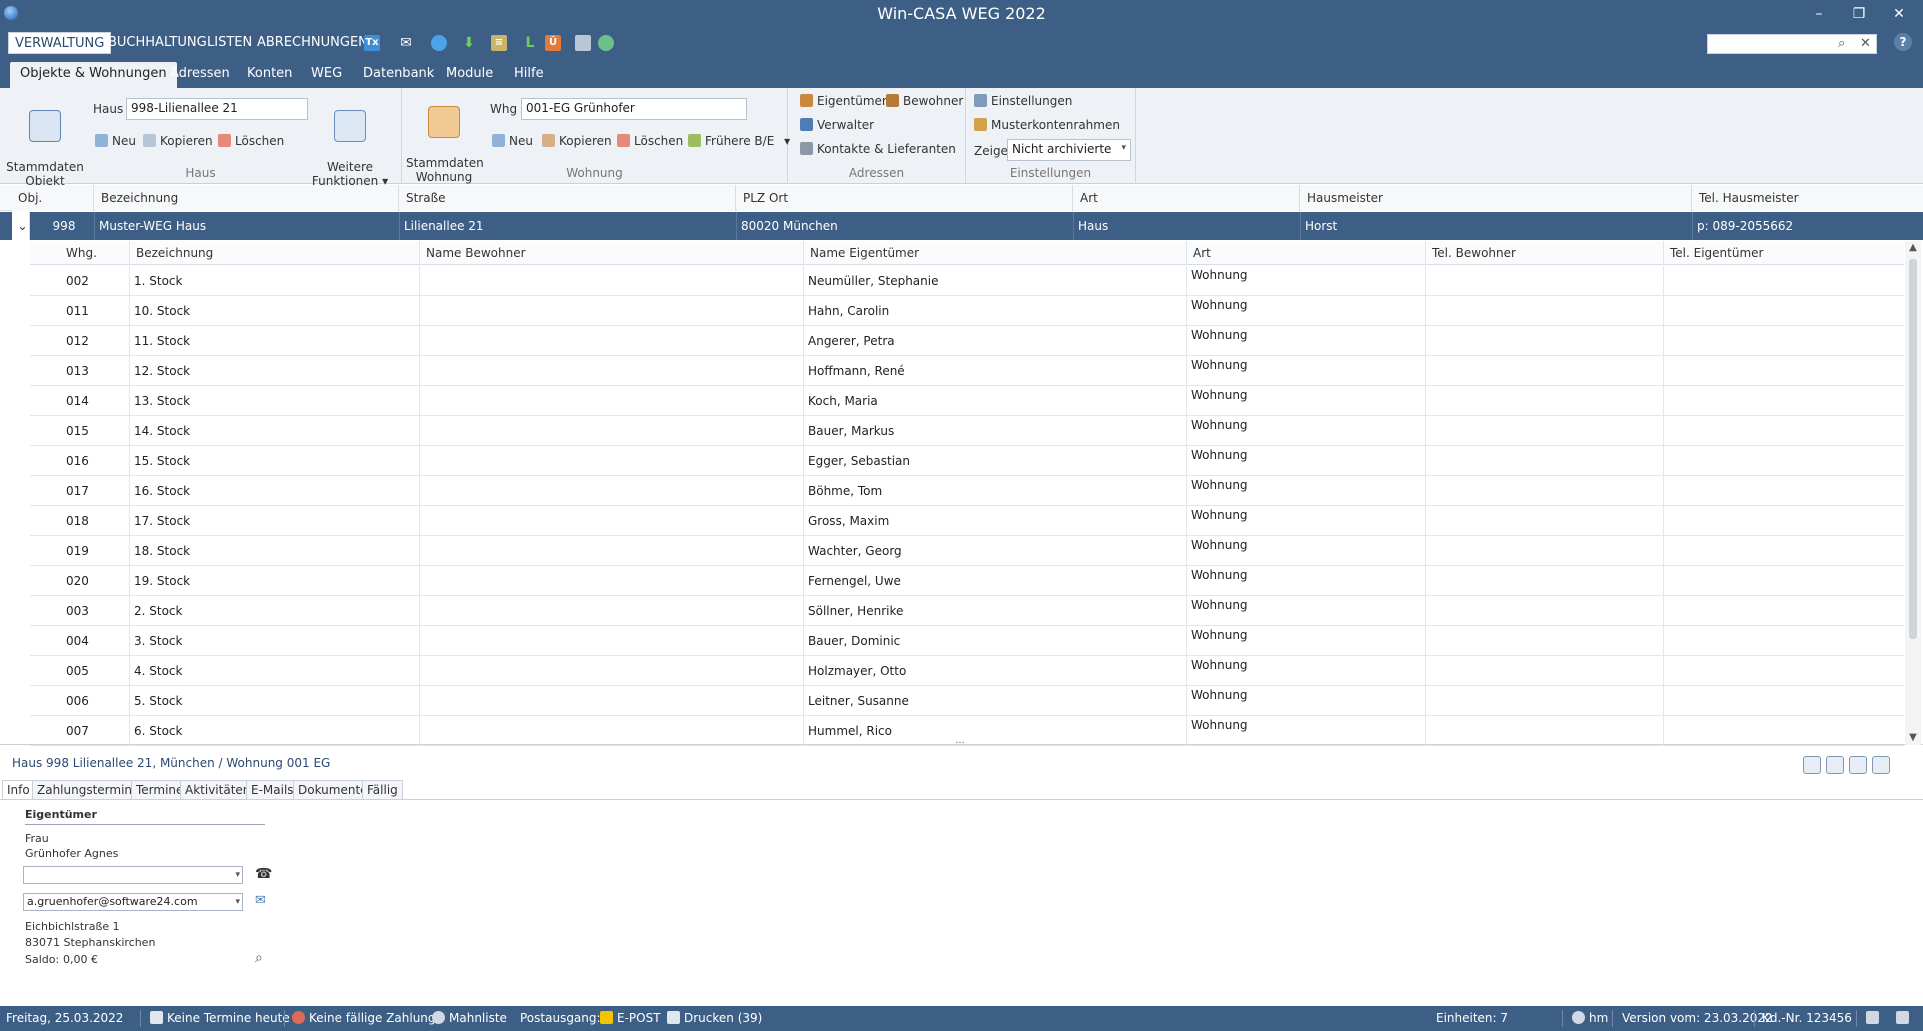 This screenshot has width=1923, height=1031. I want to click on menu-verwaltung: VERWALTUNG, so click(60, 43).